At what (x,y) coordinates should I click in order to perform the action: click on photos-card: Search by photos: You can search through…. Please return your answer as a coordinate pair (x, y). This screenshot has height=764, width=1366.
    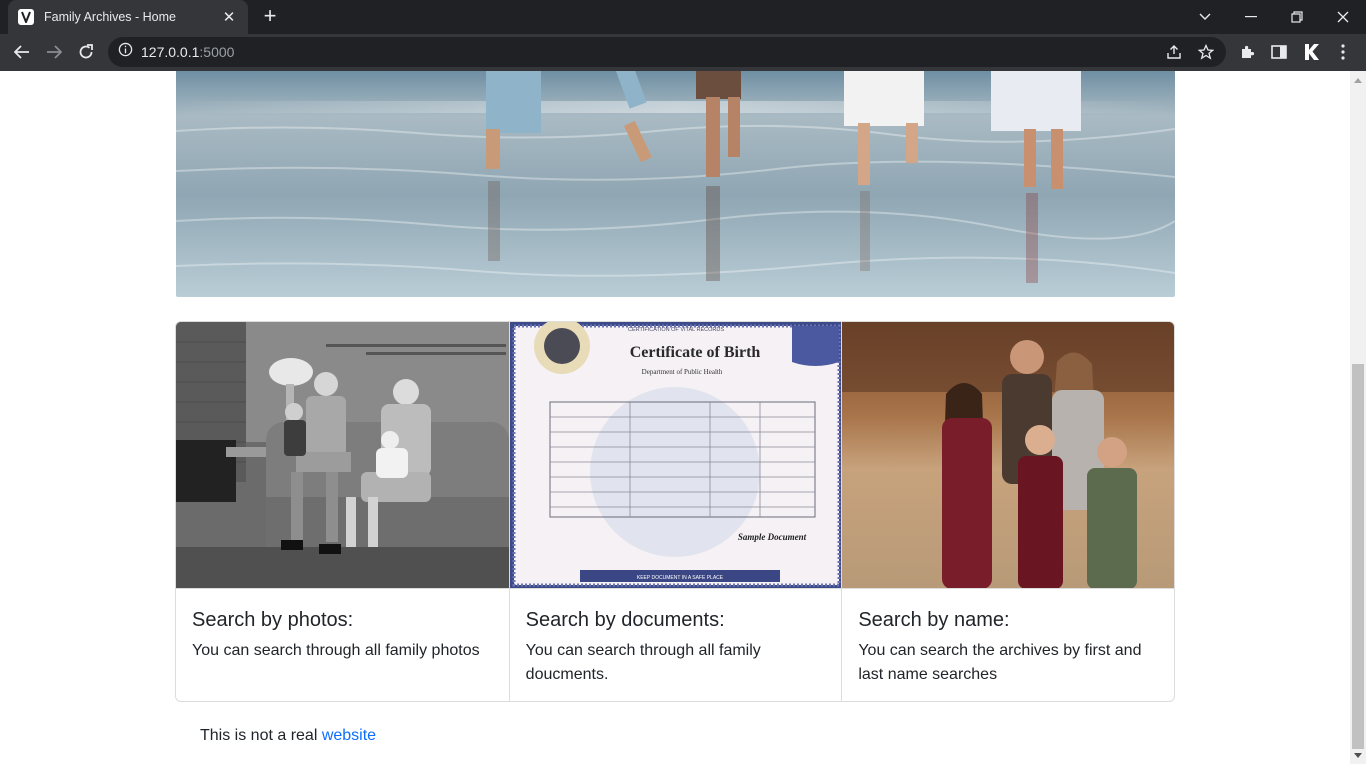
    Looking at the image, I should click on (342, 511).